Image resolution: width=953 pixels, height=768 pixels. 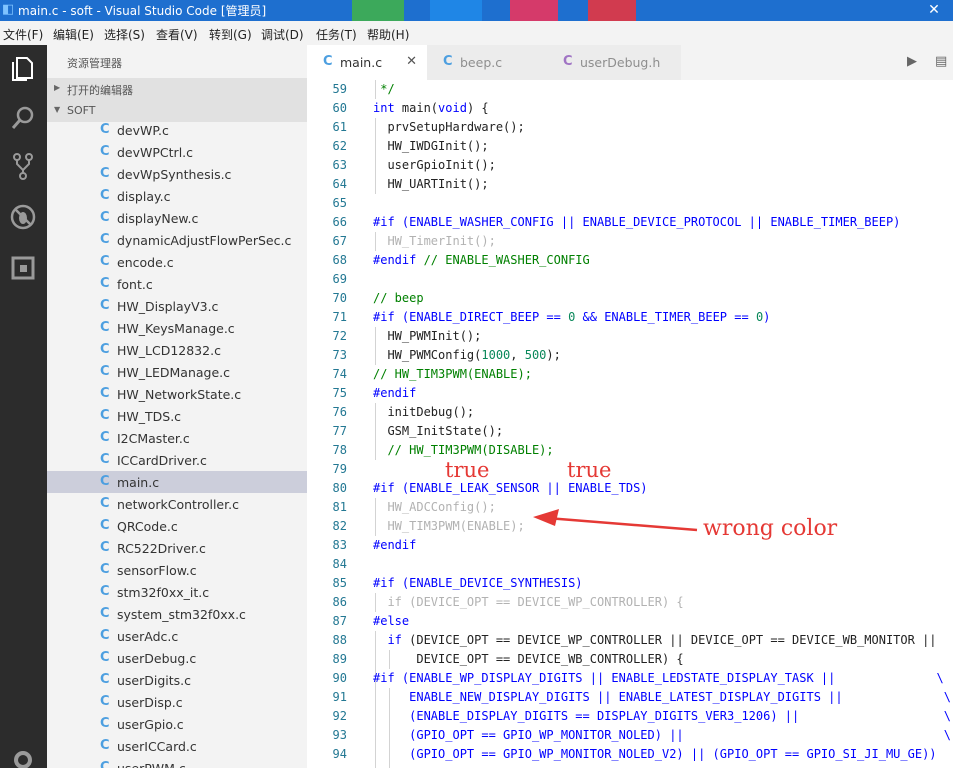 I want to click on menu-item: 帮助(H), so click(x=388, y=34).